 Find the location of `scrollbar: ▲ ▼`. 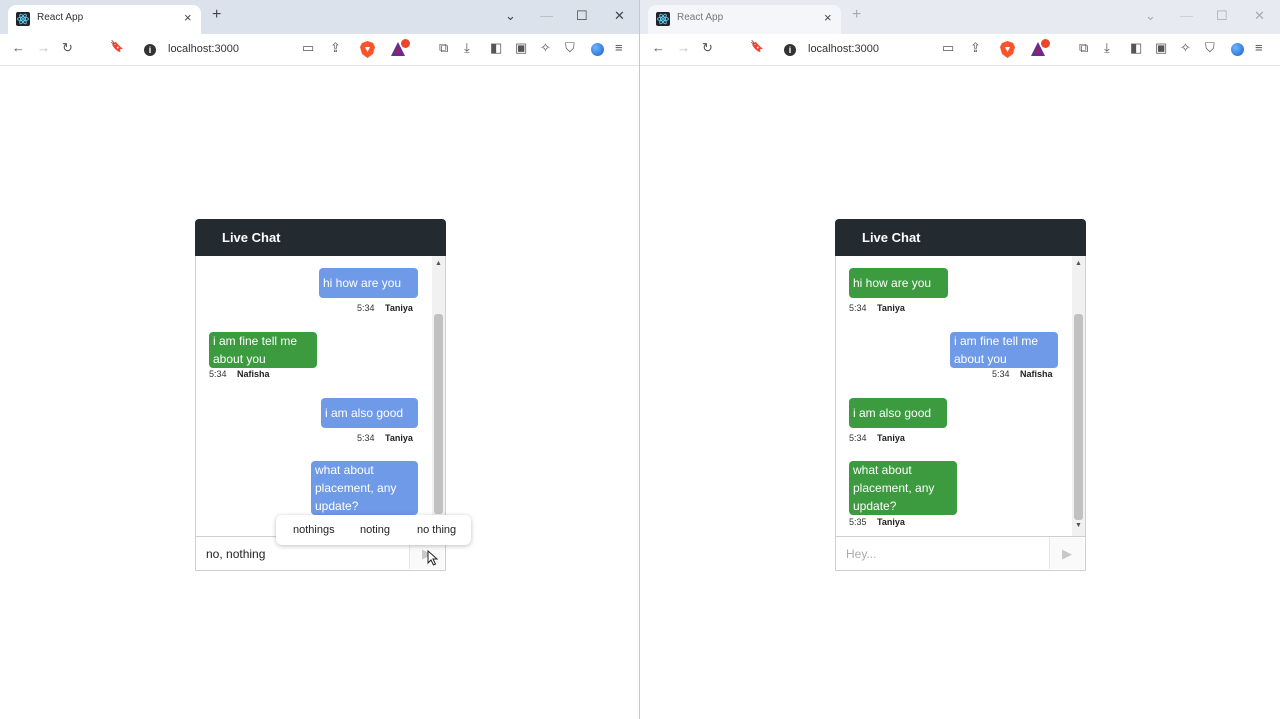

scrollbar: ▲ ▼ is located at coordinates (1078, 396).